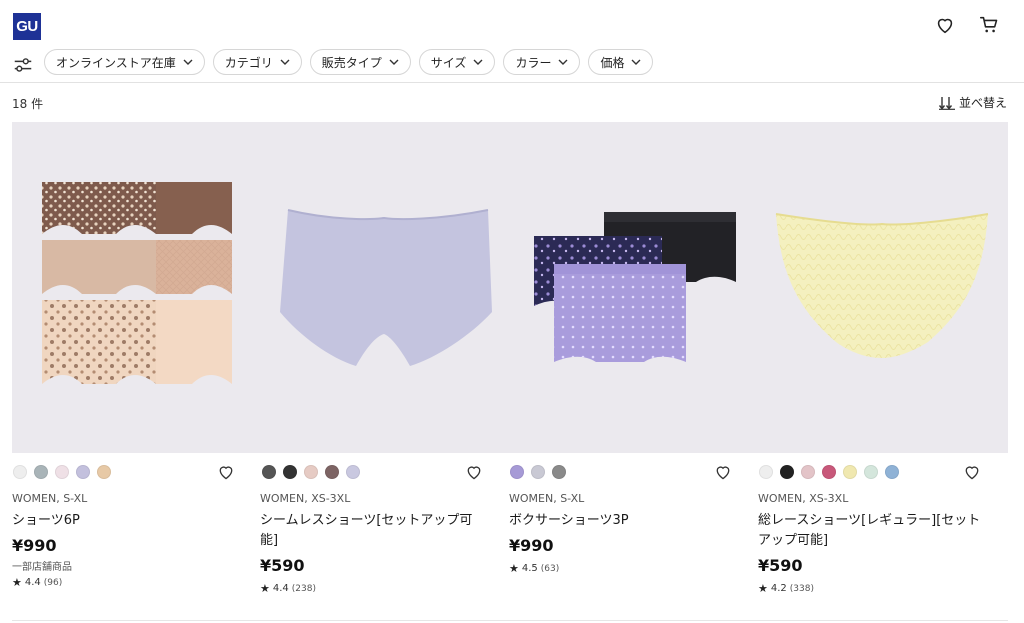 This screenshot has height=623, width=1024. Describe the element at coordinates (374, 531) in the screenshot. I see `product-name: シームレスショーツ[セットアップ可能]` at that location.